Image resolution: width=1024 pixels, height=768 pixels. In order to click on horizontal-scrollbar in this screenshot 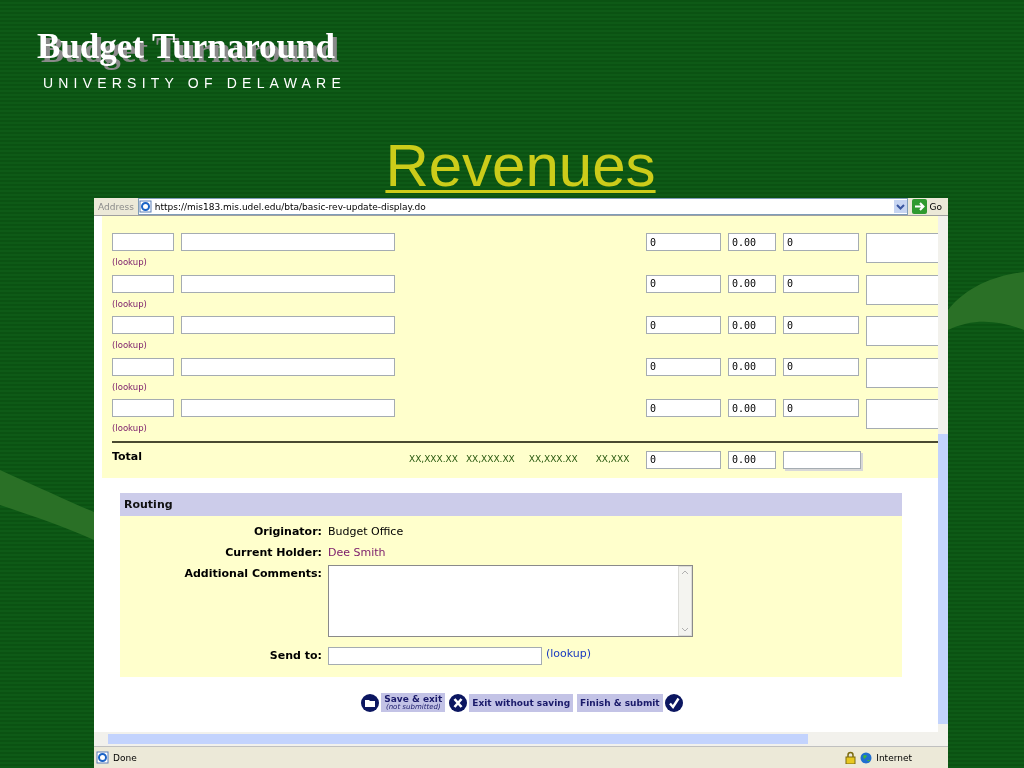, I will do `click(521, 739)`.